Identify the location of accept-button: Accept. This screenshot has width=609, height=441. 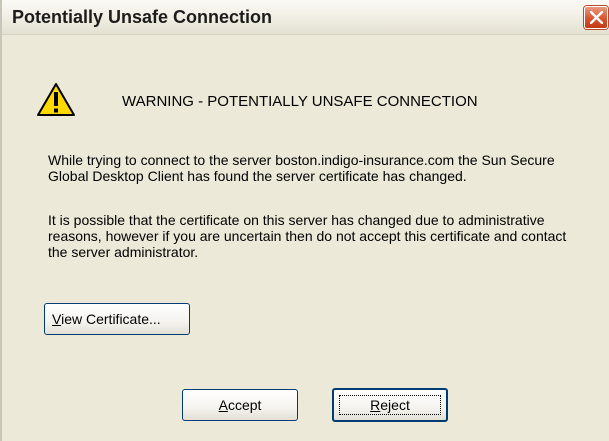
(240, 405).